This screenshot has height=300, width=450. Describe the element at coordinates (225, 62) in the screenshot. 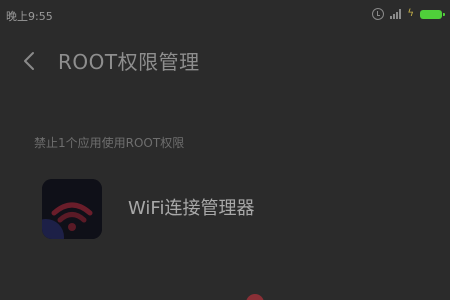

I see `header: ROOT权限管理` at that location.